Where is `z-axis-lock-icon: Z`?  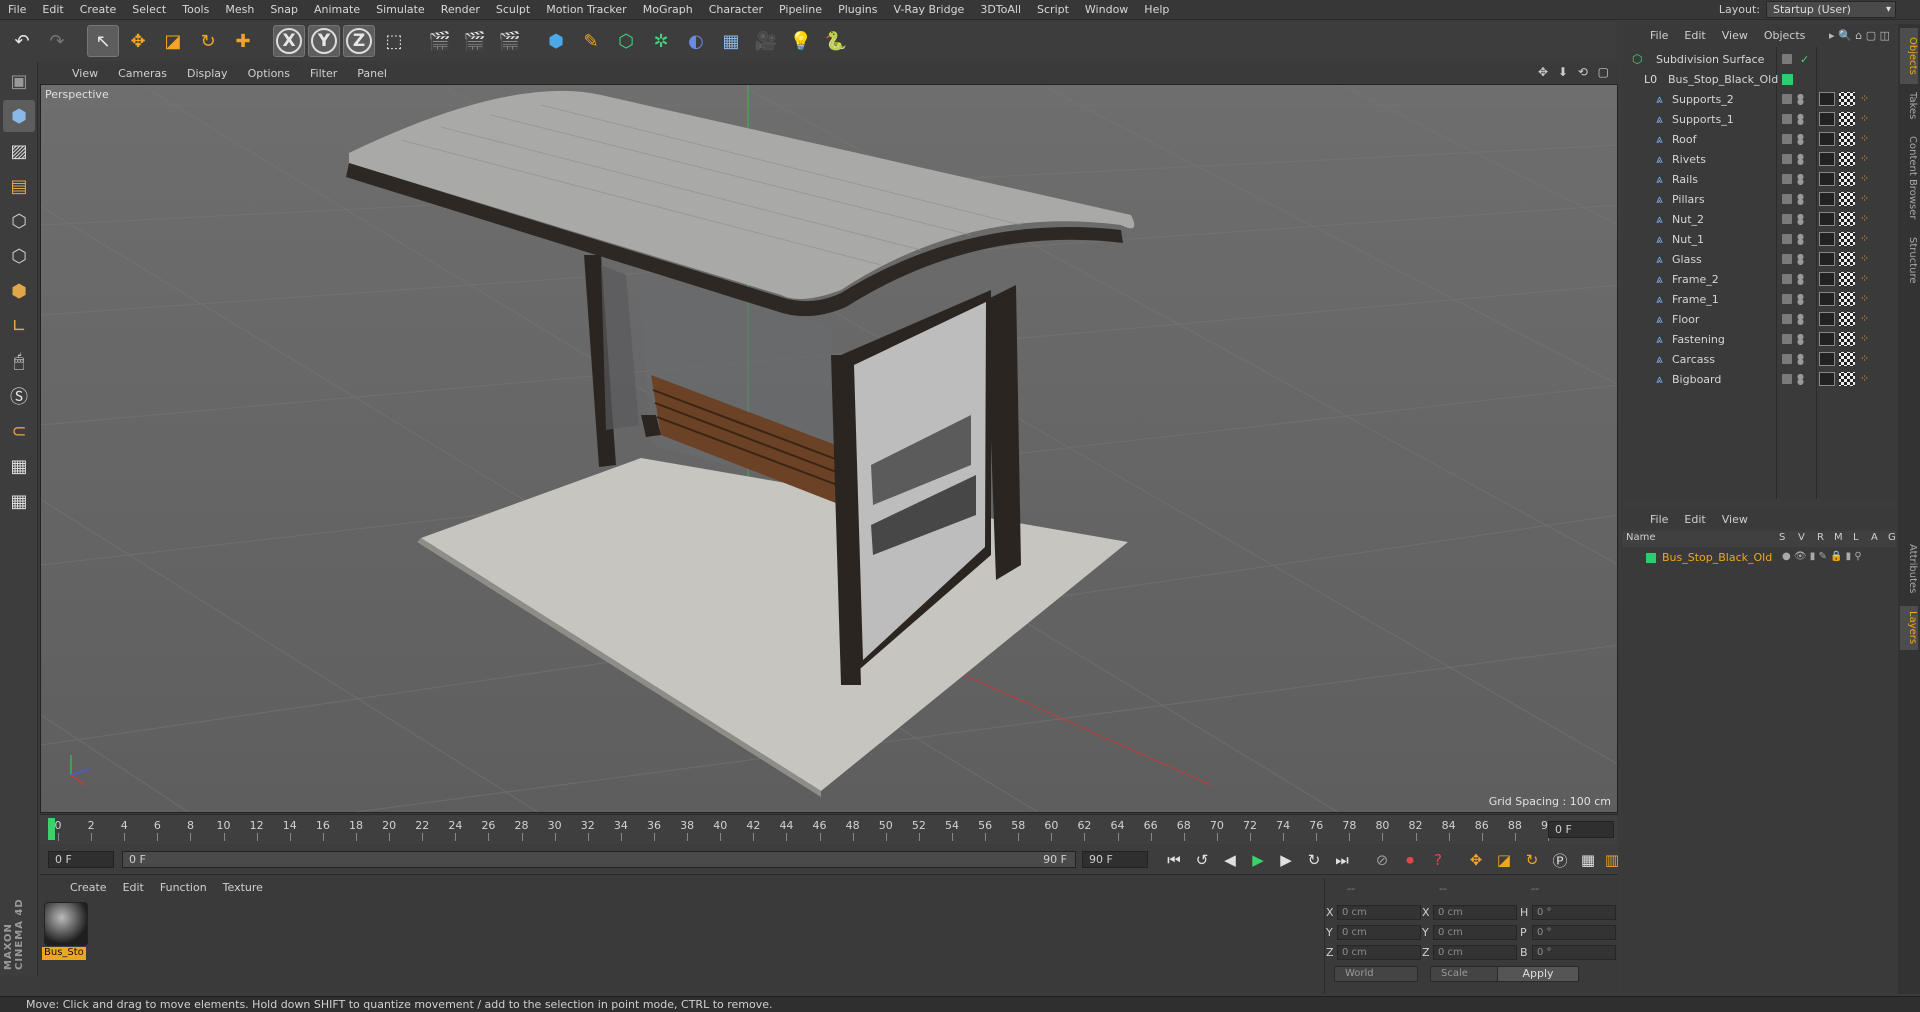
z-axis-lock-icon: Z is located at coordinates (359, 41).